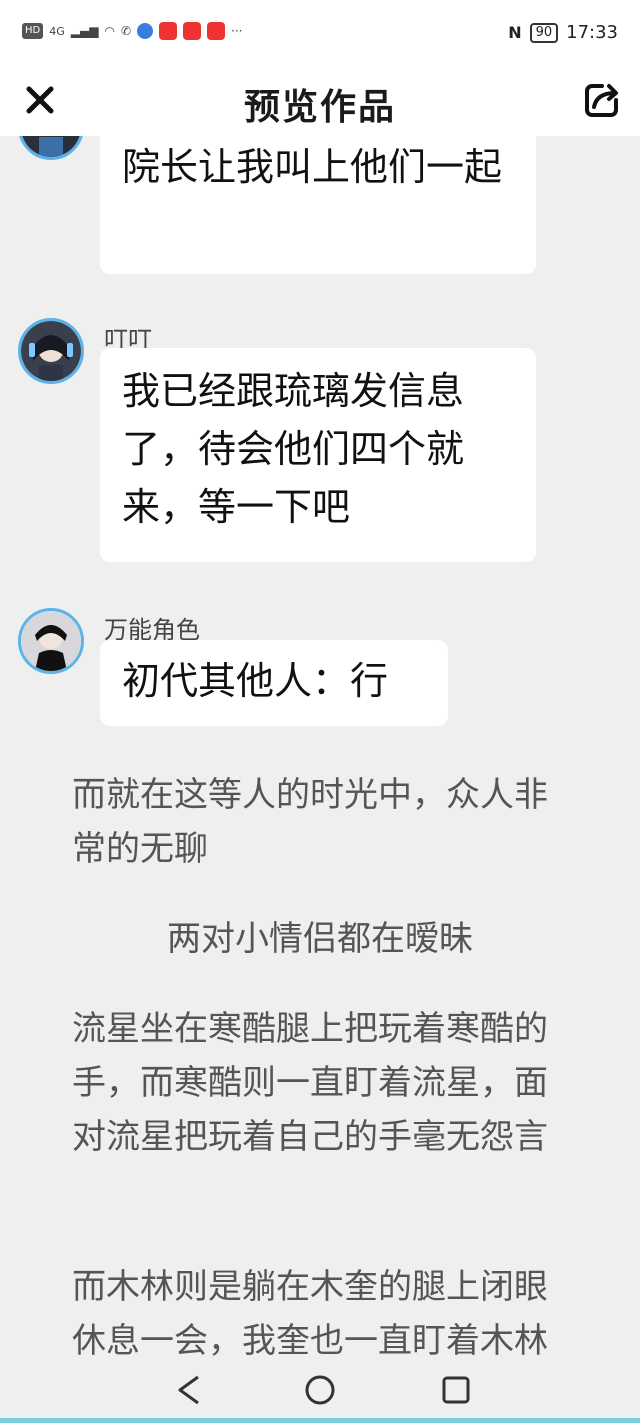 The height and width of the screenshot is (1423, 640). I want to click on call-icon: ✆, so click(125, 31).